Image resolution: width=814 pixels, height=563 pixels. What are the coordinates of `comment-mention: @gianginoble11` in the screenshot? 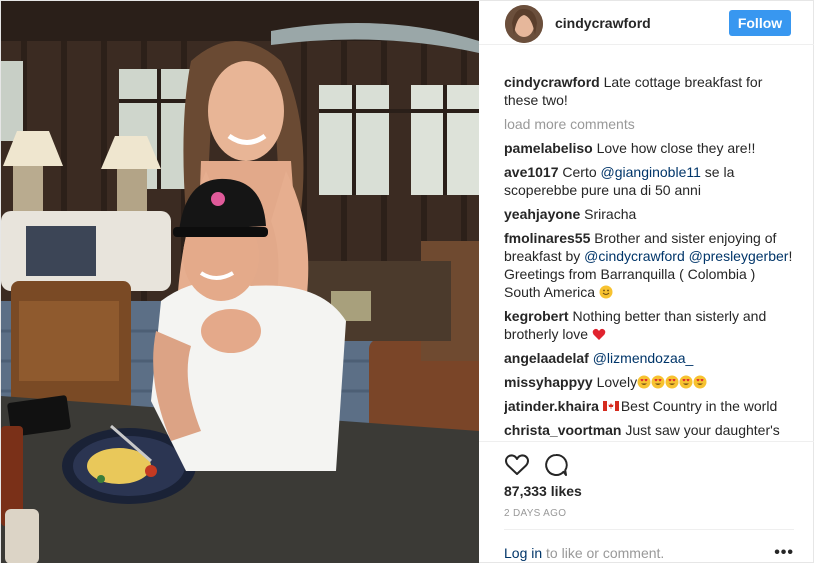 It's located at (651, 172).